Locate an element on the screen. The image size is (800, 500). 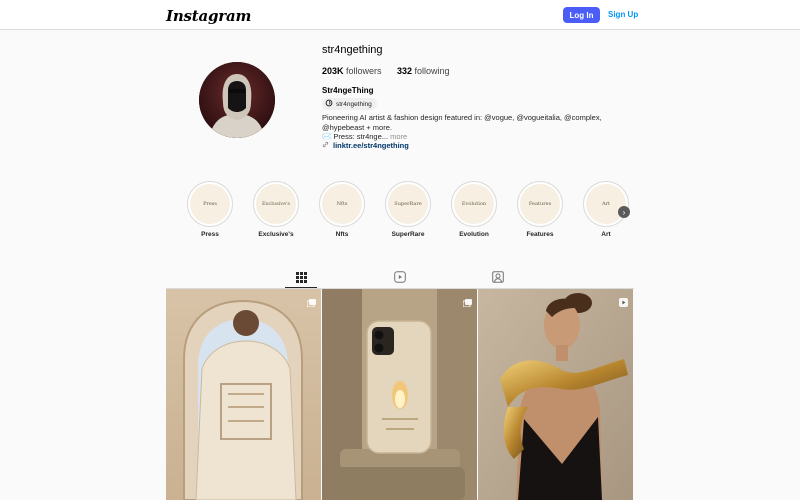
followers-stat: 203K followers is located at coordinates (352, 71).